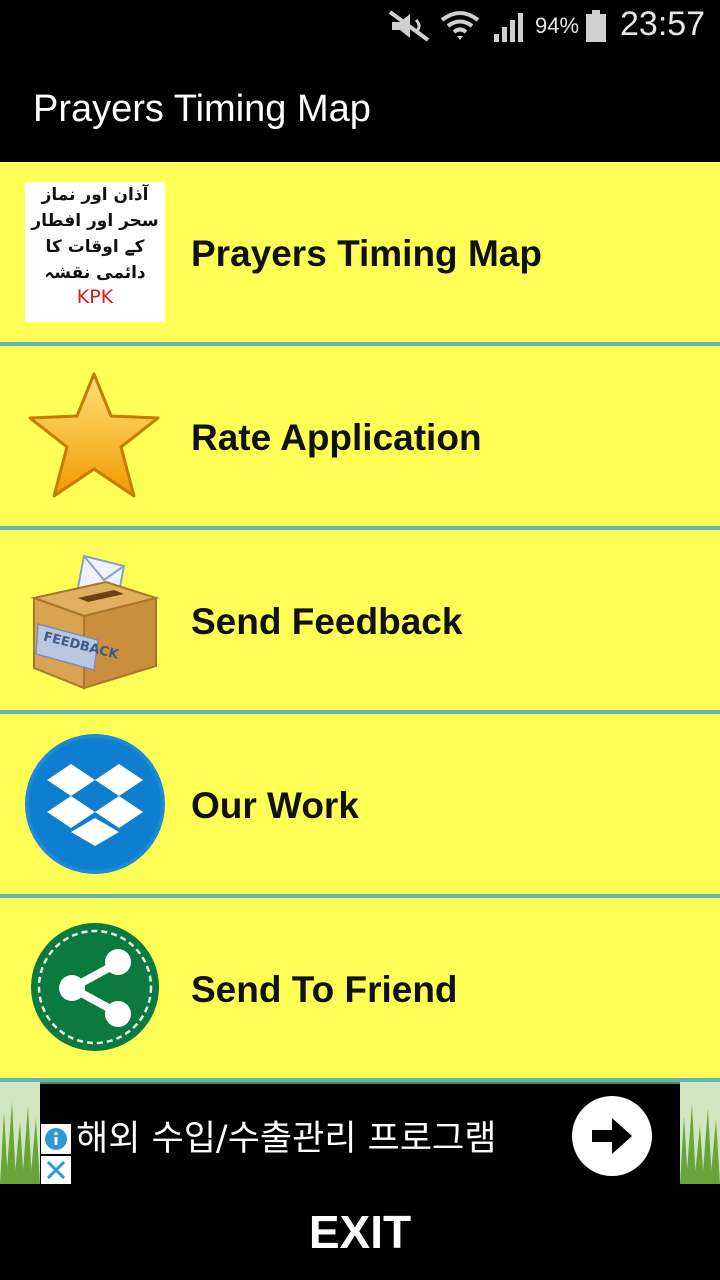 This screenshot has height=1280, width=720. What do you see at coordinates (95, 987) in the screenshot?
I see `share-icon` at bounding box center [95, 987].